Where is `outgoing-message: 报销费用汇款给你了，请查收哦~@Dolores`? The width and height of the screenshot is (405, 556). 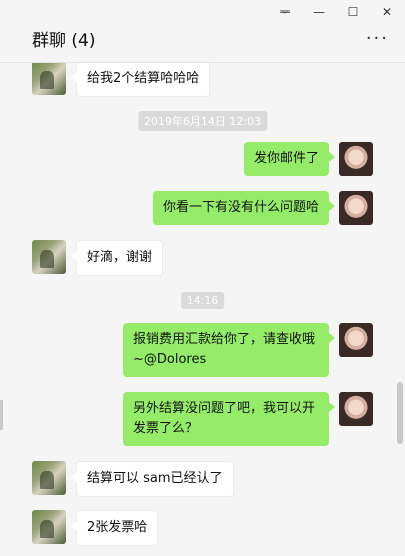 outgoing-message: 报销费用汇款给你了，请查收哦~@Dolores is located at coordinates (229, 350).